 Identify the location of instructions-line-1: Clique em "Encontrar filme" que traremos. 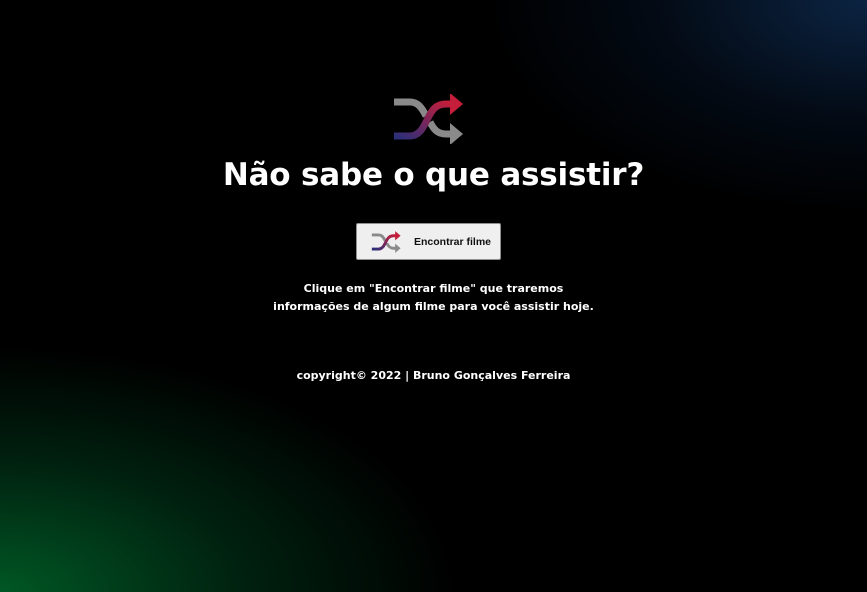
(433, 288).